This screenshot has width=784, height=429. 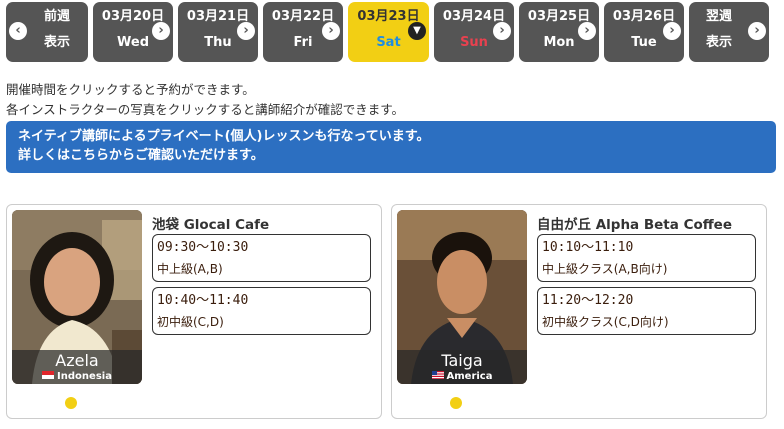 I want to click on country-name: America, so click(x=469, y=376).